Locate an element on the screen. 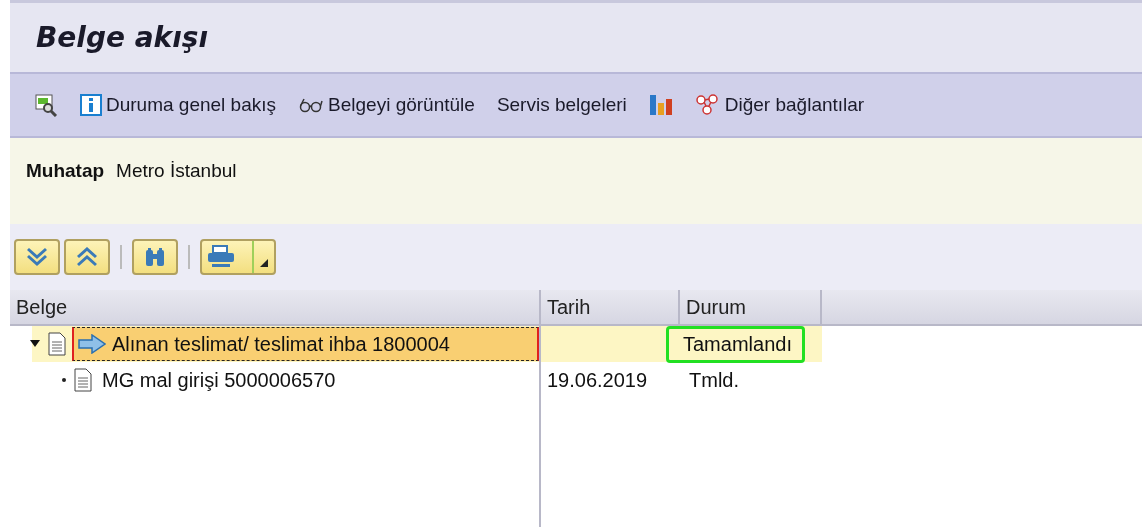 Image resolution: width=1142 pixels, height=527 pixels. info-icon is located at coordinates (91, 105).